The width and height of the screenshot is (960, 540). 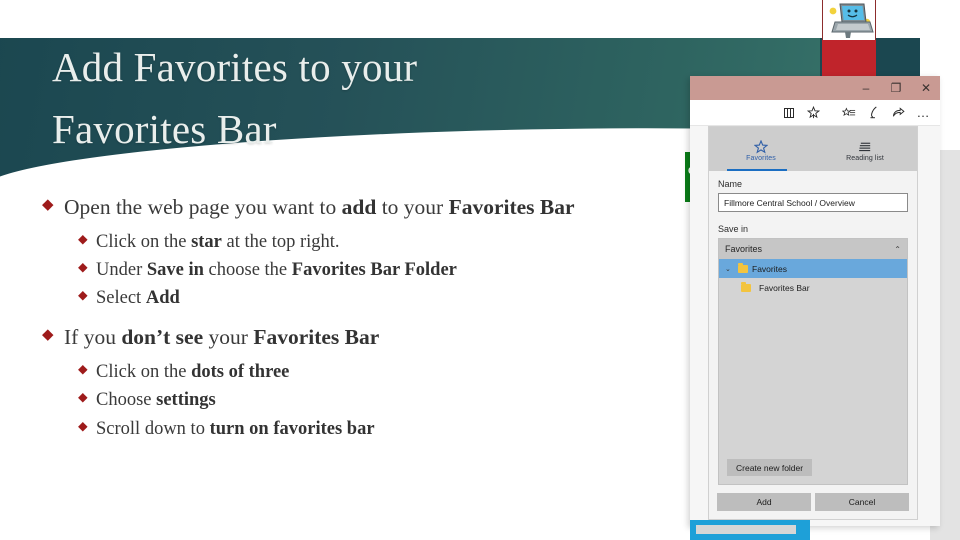 What do you see at coordinates (222, 337) in the screenshot?
I see `bullet-level1-text: If you don’t see your Favorites Bar` at bounding box center [222, 337].